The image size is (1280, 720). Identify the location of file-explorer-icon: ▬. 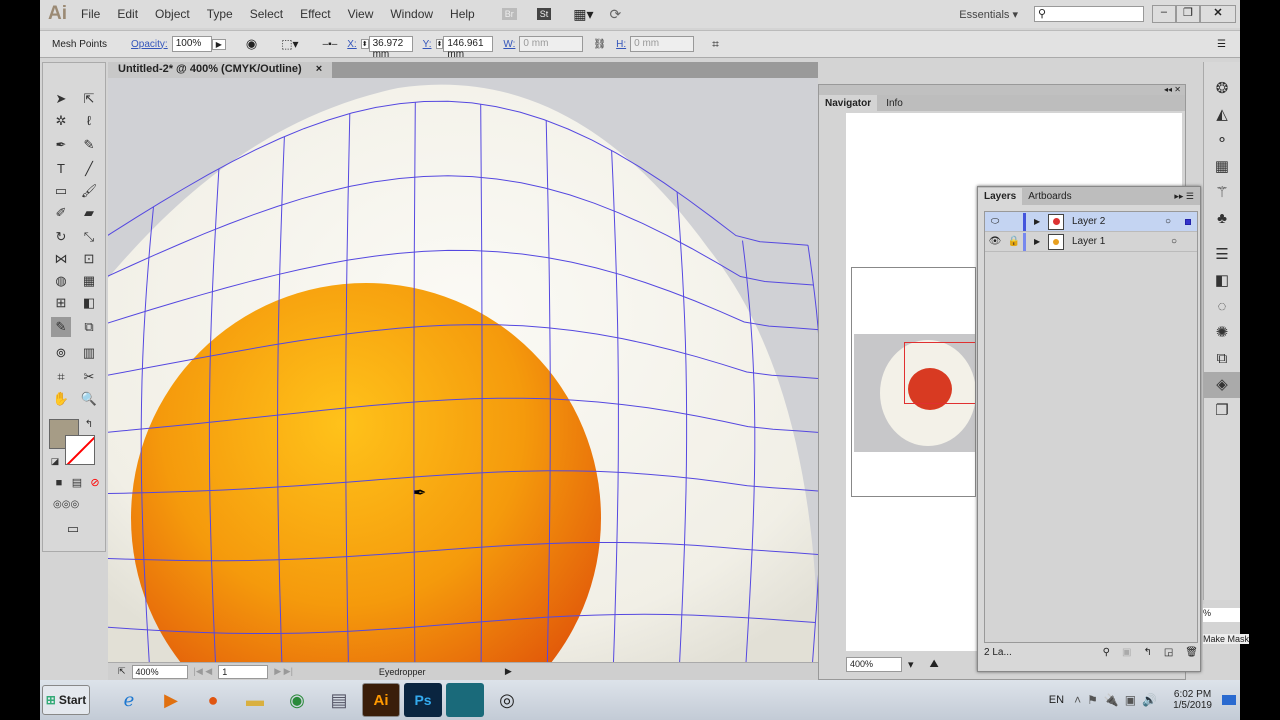
(255, 700).